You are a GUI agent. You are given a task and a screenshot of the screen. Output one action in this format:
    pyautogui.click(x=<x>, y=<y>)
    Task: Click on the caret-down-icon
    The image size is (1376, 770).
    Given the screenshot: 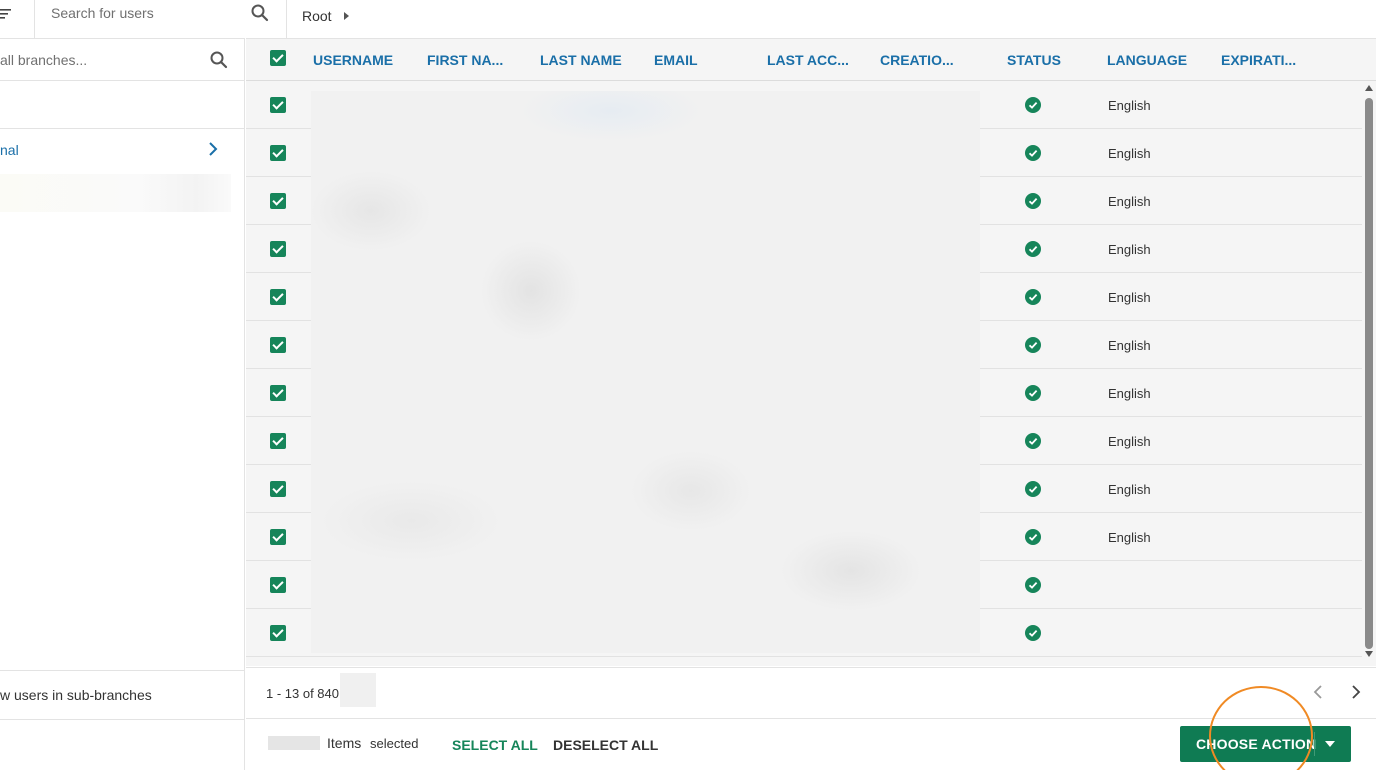 What is the action you would take?
    pyautogui.click(x=1330, y=744)
    